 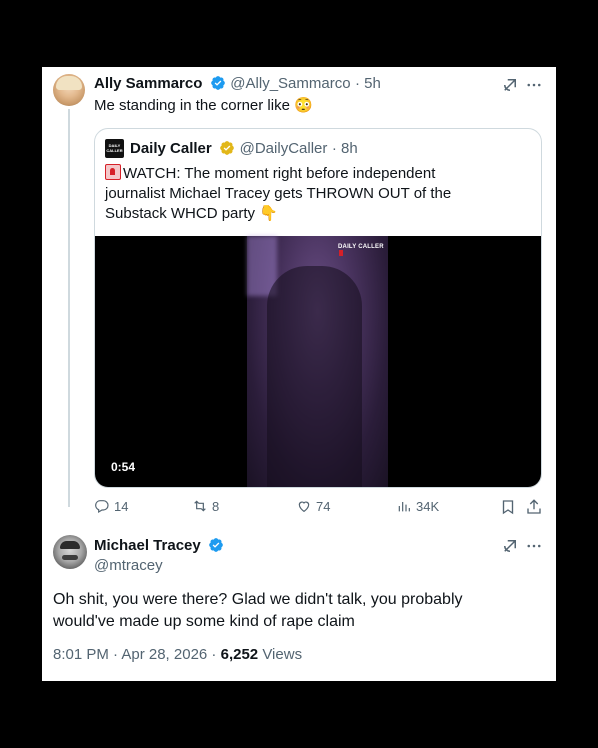 What do you see at coordinates (204, 621) in the screenshot?
I see `reply-text-line-2: would've made up some kind of rape claim` at bounding box center [204, 621].